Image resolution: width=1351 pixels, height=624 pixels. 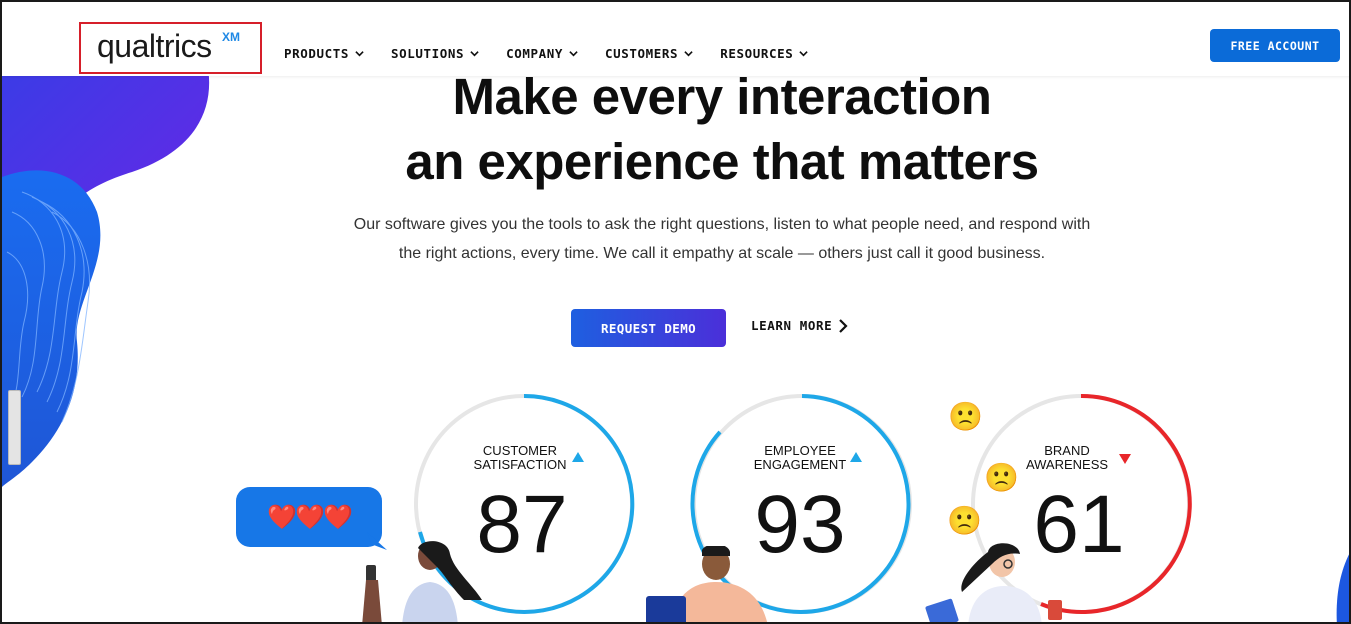 I want to click on nav-item-label: CUSTOMERS, so click(x=642, y=53).